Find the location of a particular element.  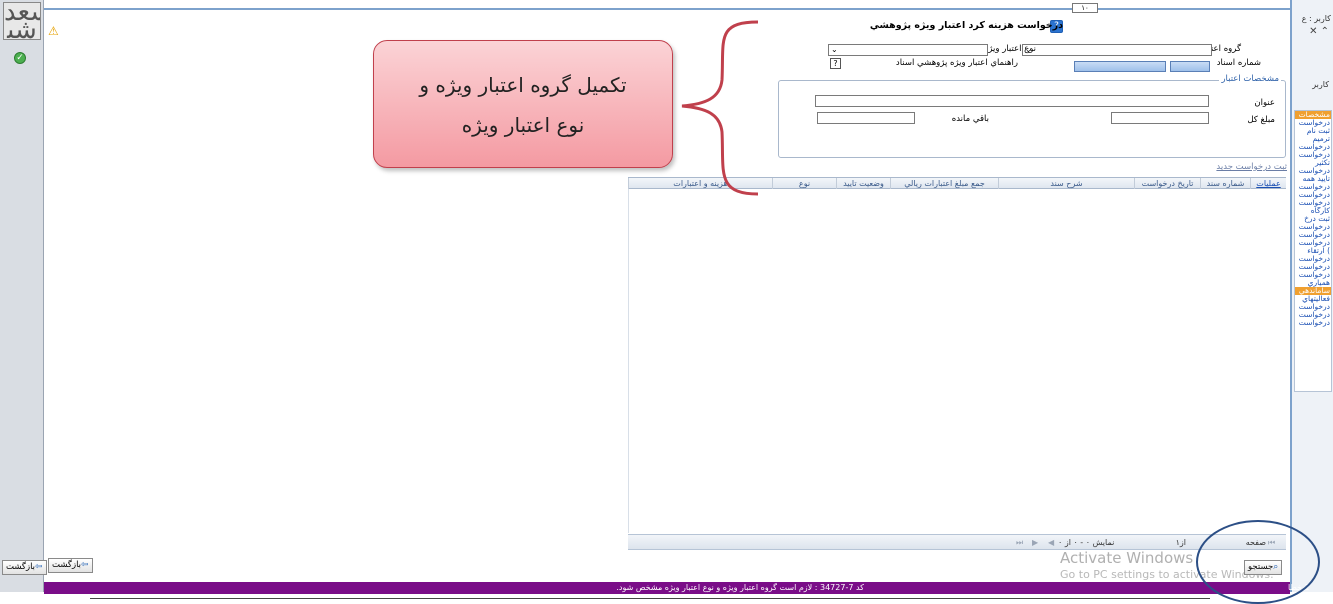

left-sidebar: ﺳﻌﺪﺷﻴ ✓ is located at coordinates (22, 296).